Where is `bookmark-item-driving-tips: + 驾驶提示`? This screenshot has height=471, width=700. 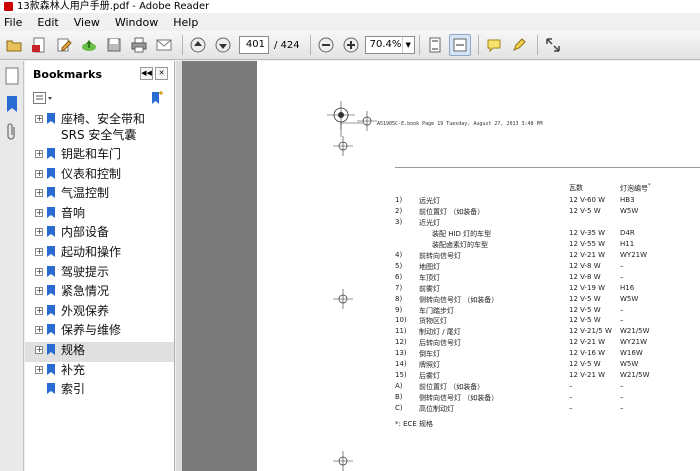
bookmark-item-driving-tips: + 驾驶提示 is located at coordinates (99, 274).